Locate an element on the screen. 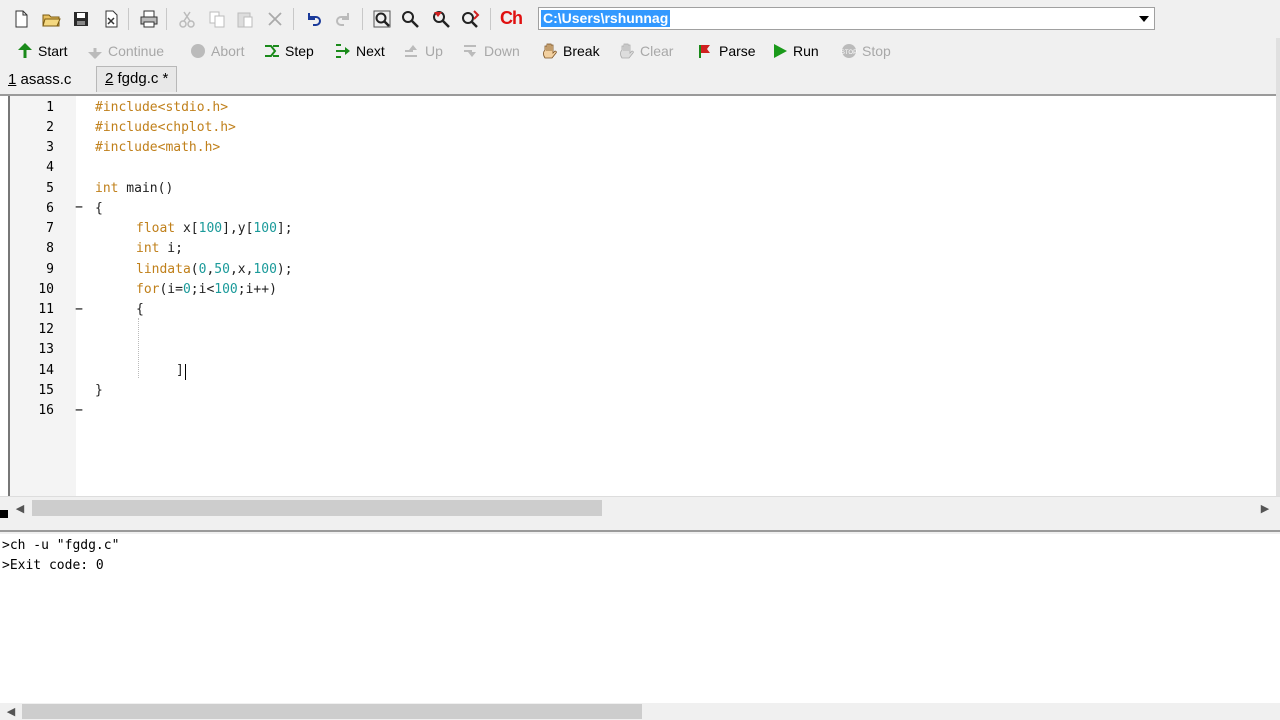  code-line: int main() is located at coordinates (134, 188).